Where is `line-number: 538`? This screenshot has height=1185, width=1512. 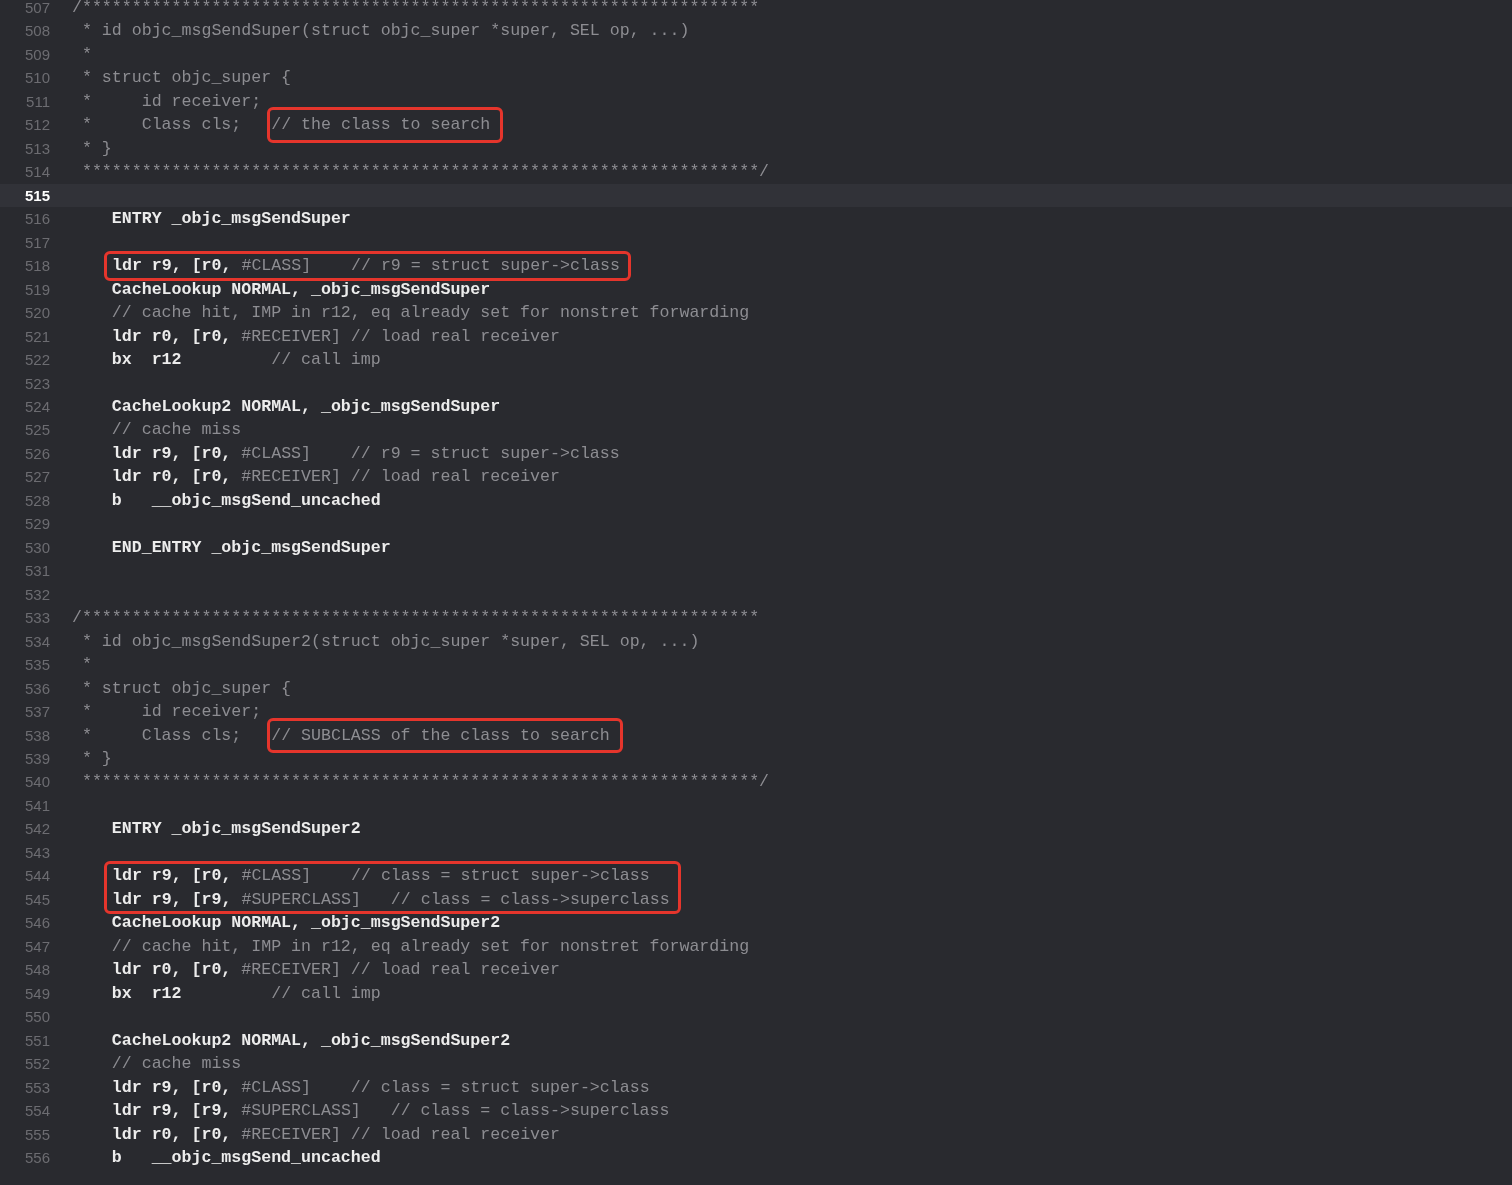 line-number: 538 is located at coordinates (36, 735).